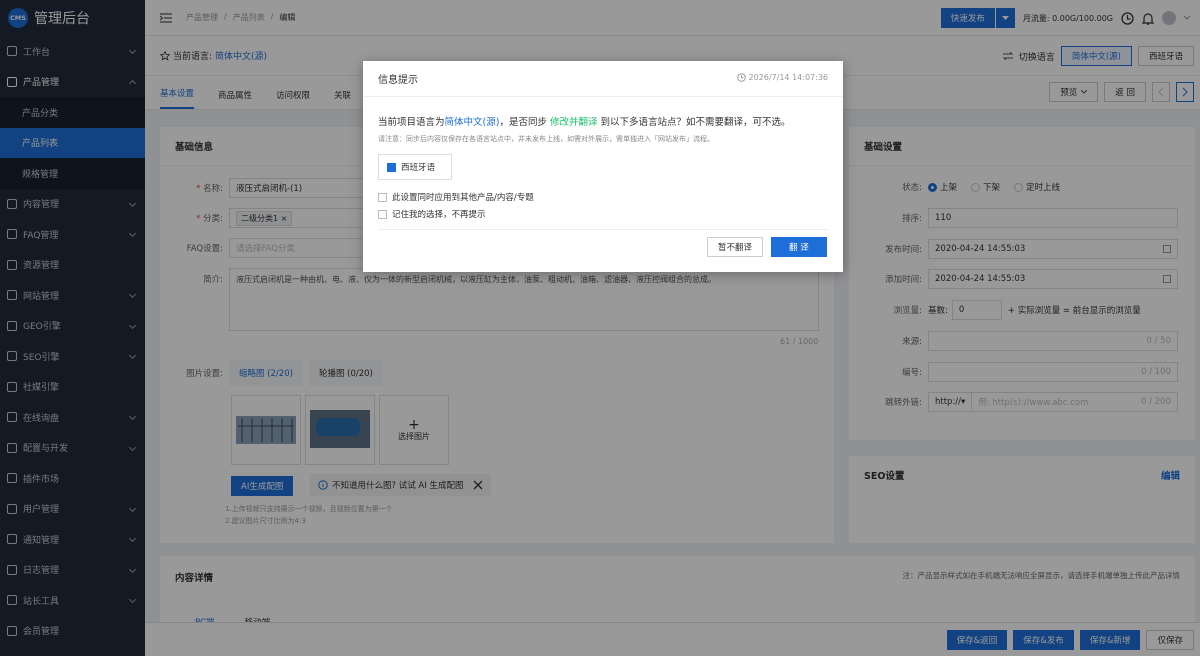 The width and height of the screenshot is (1200, 656). I want to click on apply-all-checkbox: 此设置同时应用到其他产品/内容/专题, so click(456, 197).